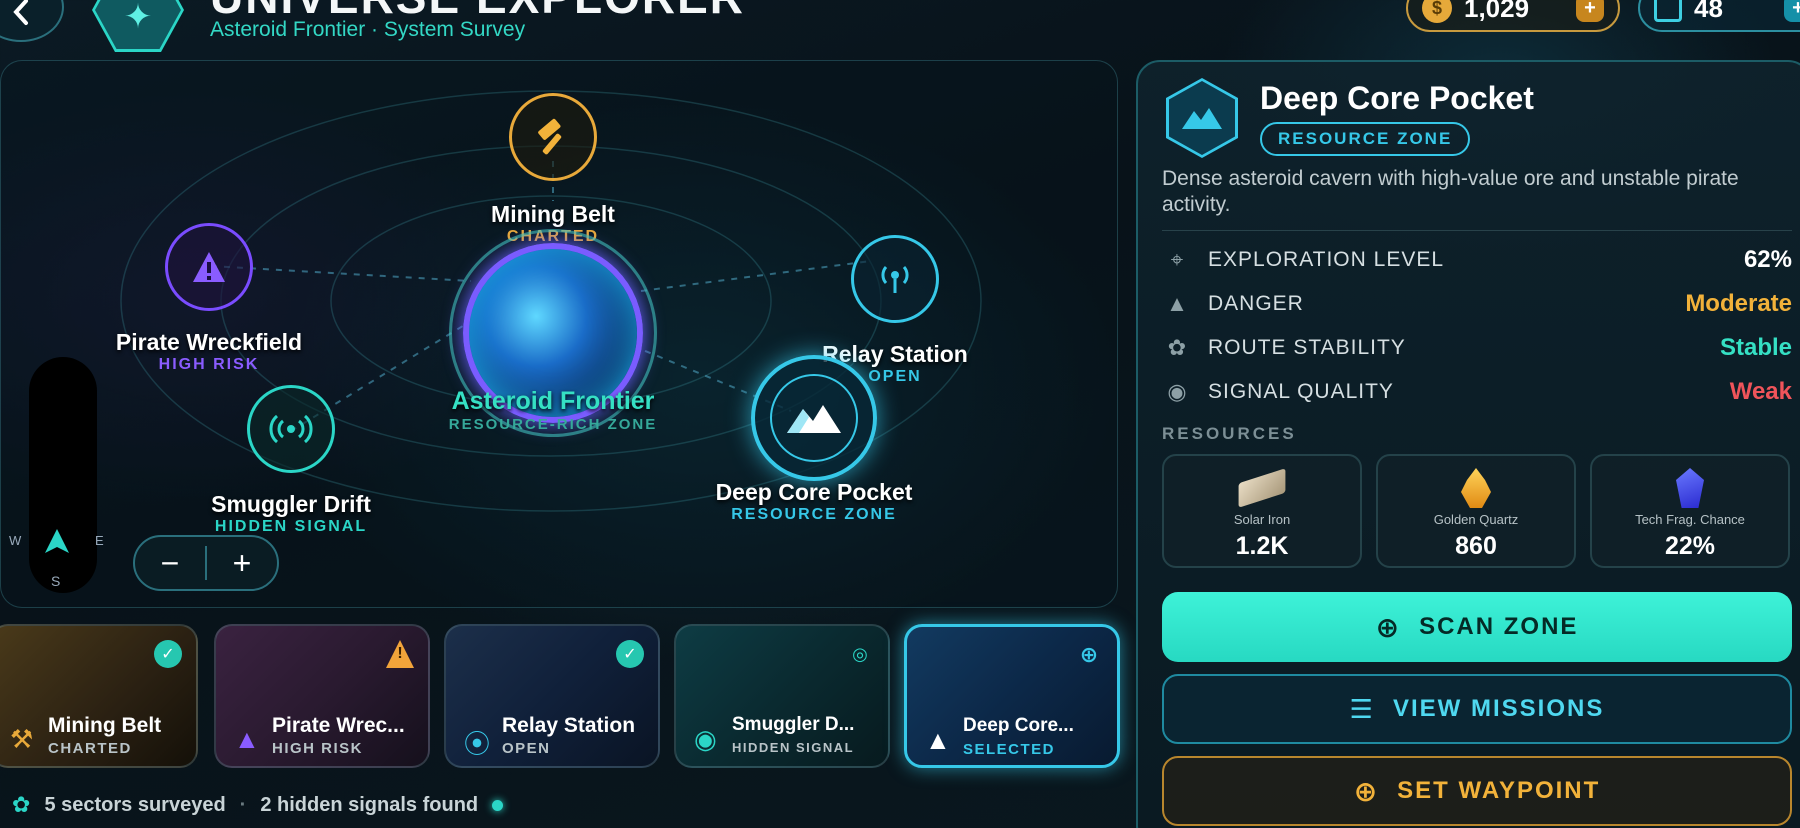 Image resolution: width=1800 pixels, height=828 pixels. Describe the element at coordinates (1708, 11) in the screenshot. I see `chips-value: 48` at that location.